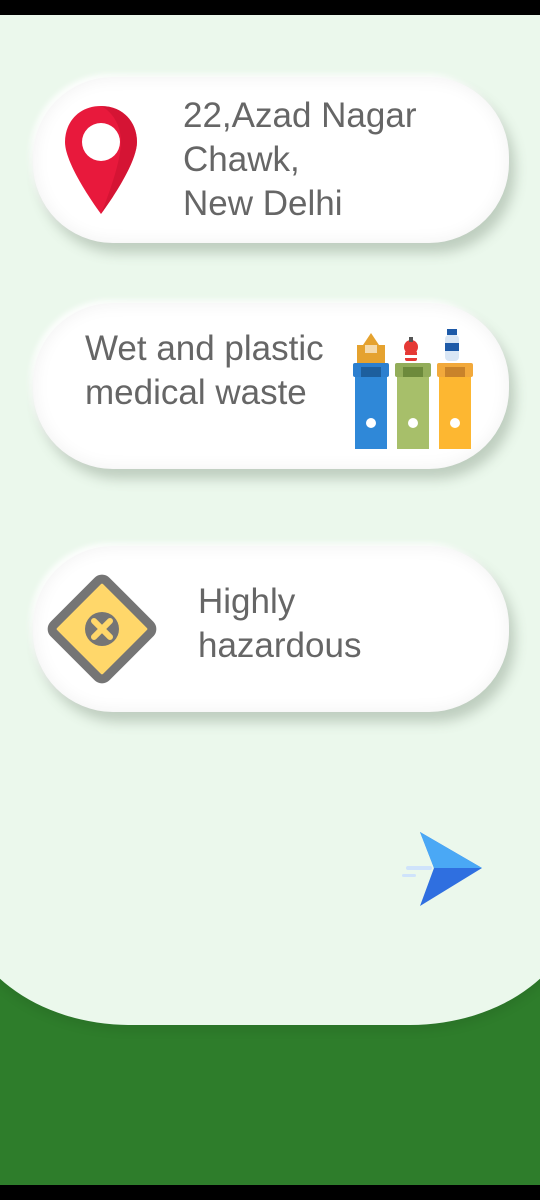  Describe the element at coordinates (102, 629) in the screenshot. I see `hazard-sign-icon` at that location.